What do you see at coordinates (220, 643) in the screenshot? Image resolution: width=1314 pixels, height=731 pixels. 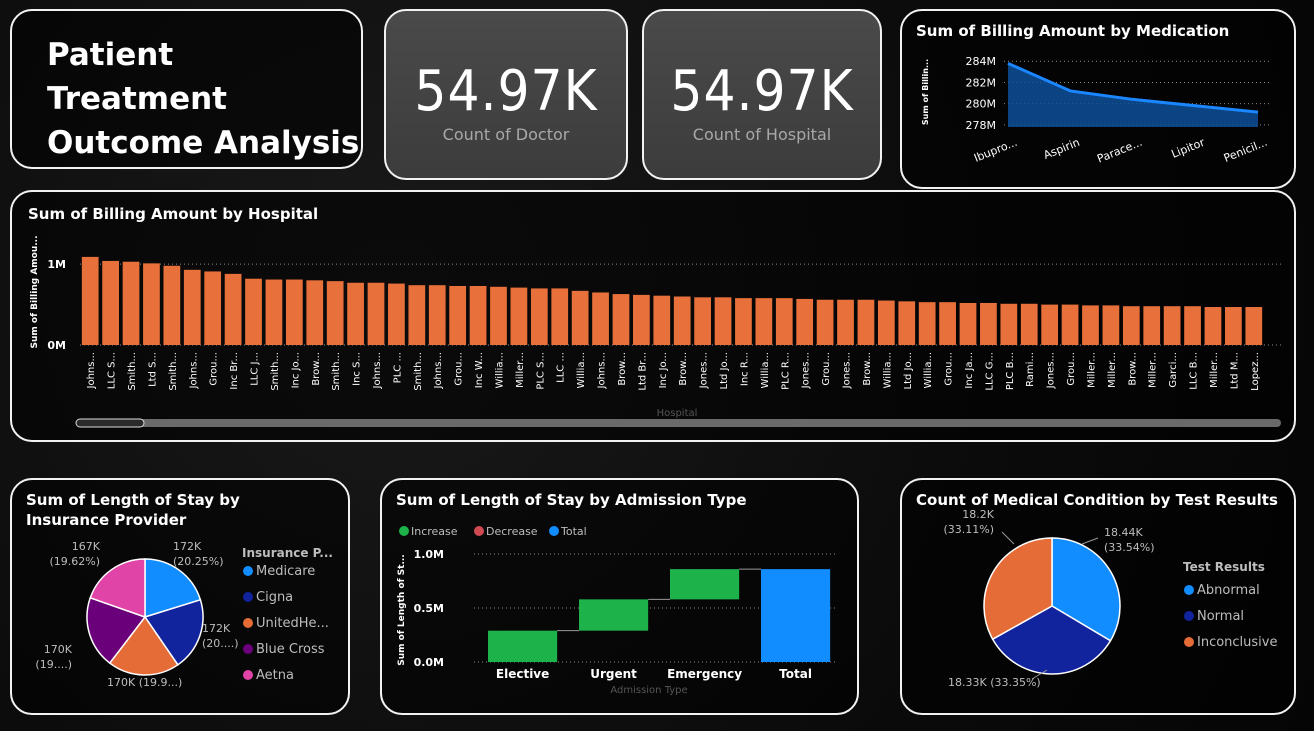 I see `insurance-data-label-pct: (20....)` at bounding box center [220, 643].